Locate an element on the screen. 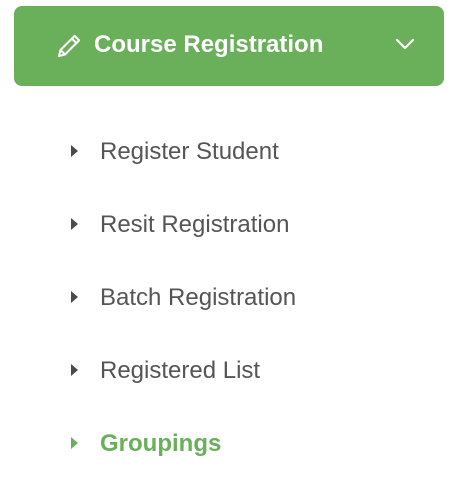  pencil-icon is located at coordinates (69, 45).